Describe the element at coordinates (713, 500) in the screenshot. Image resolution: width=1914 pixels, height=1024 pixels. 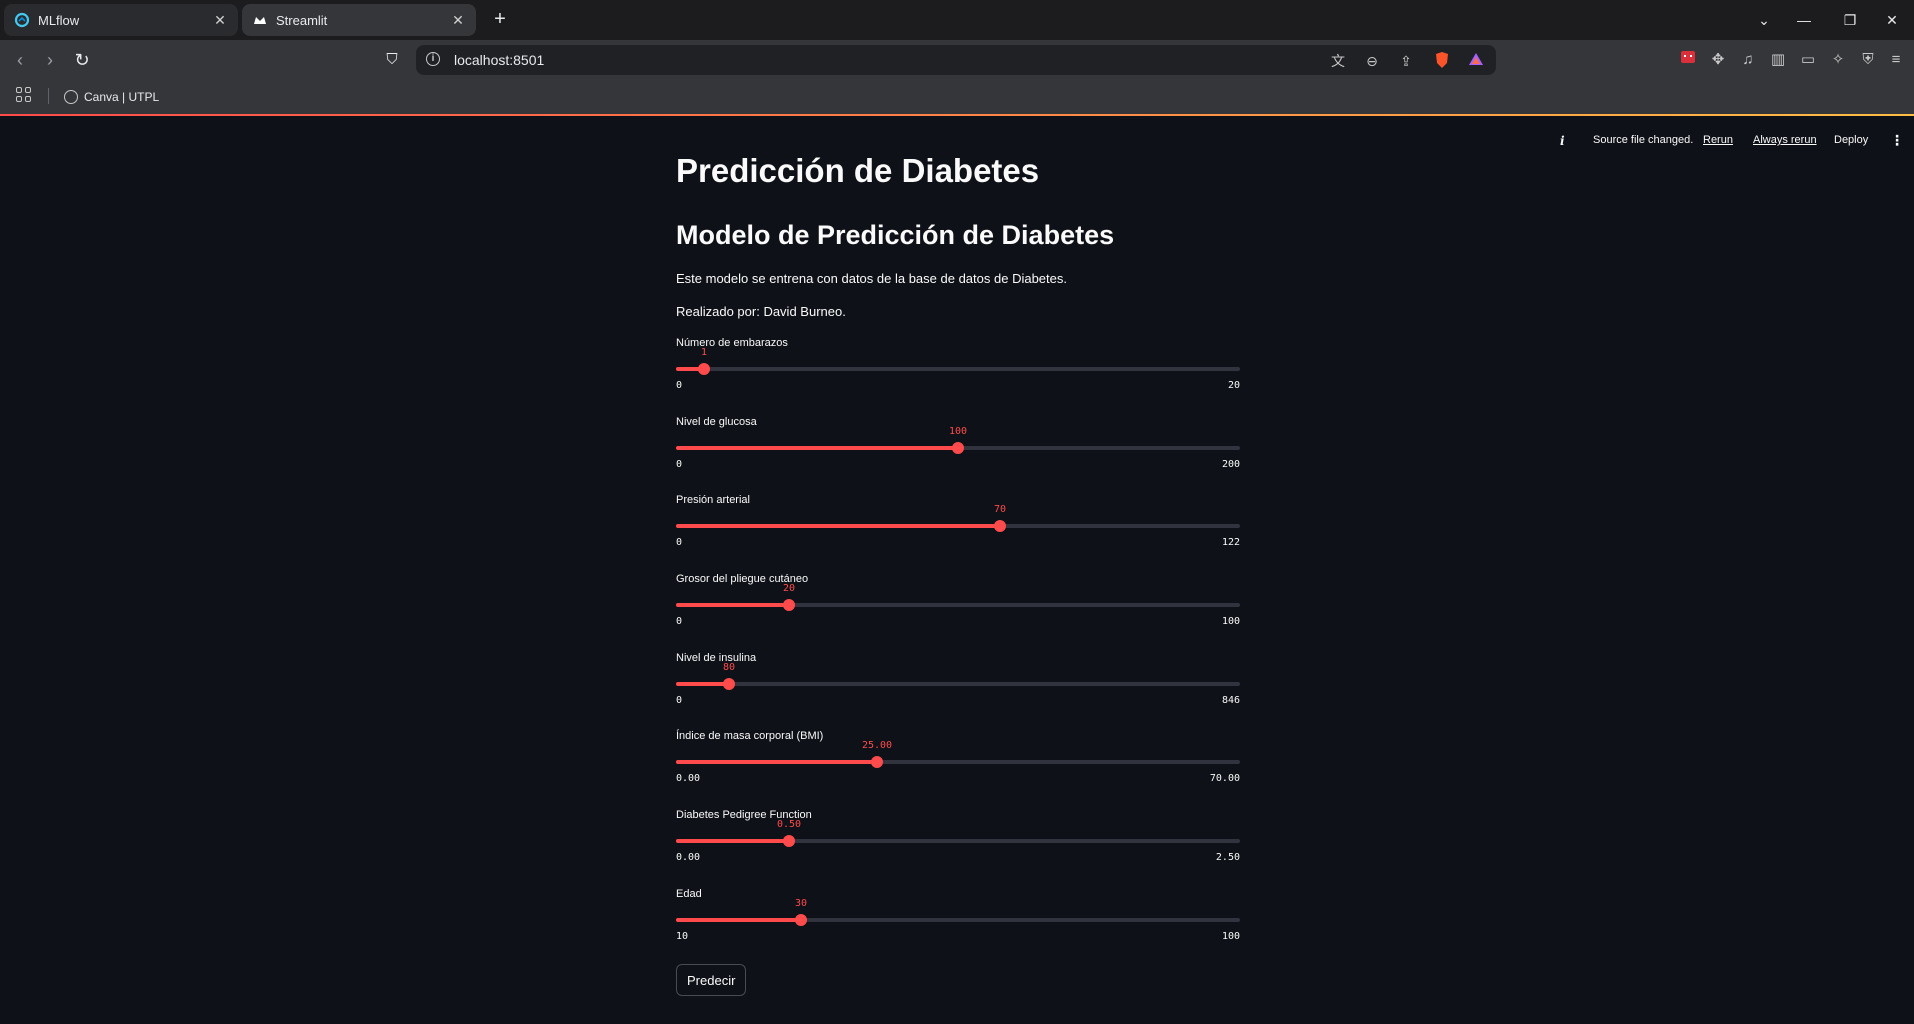
I see `slider-label: Presión arterial` at that location.